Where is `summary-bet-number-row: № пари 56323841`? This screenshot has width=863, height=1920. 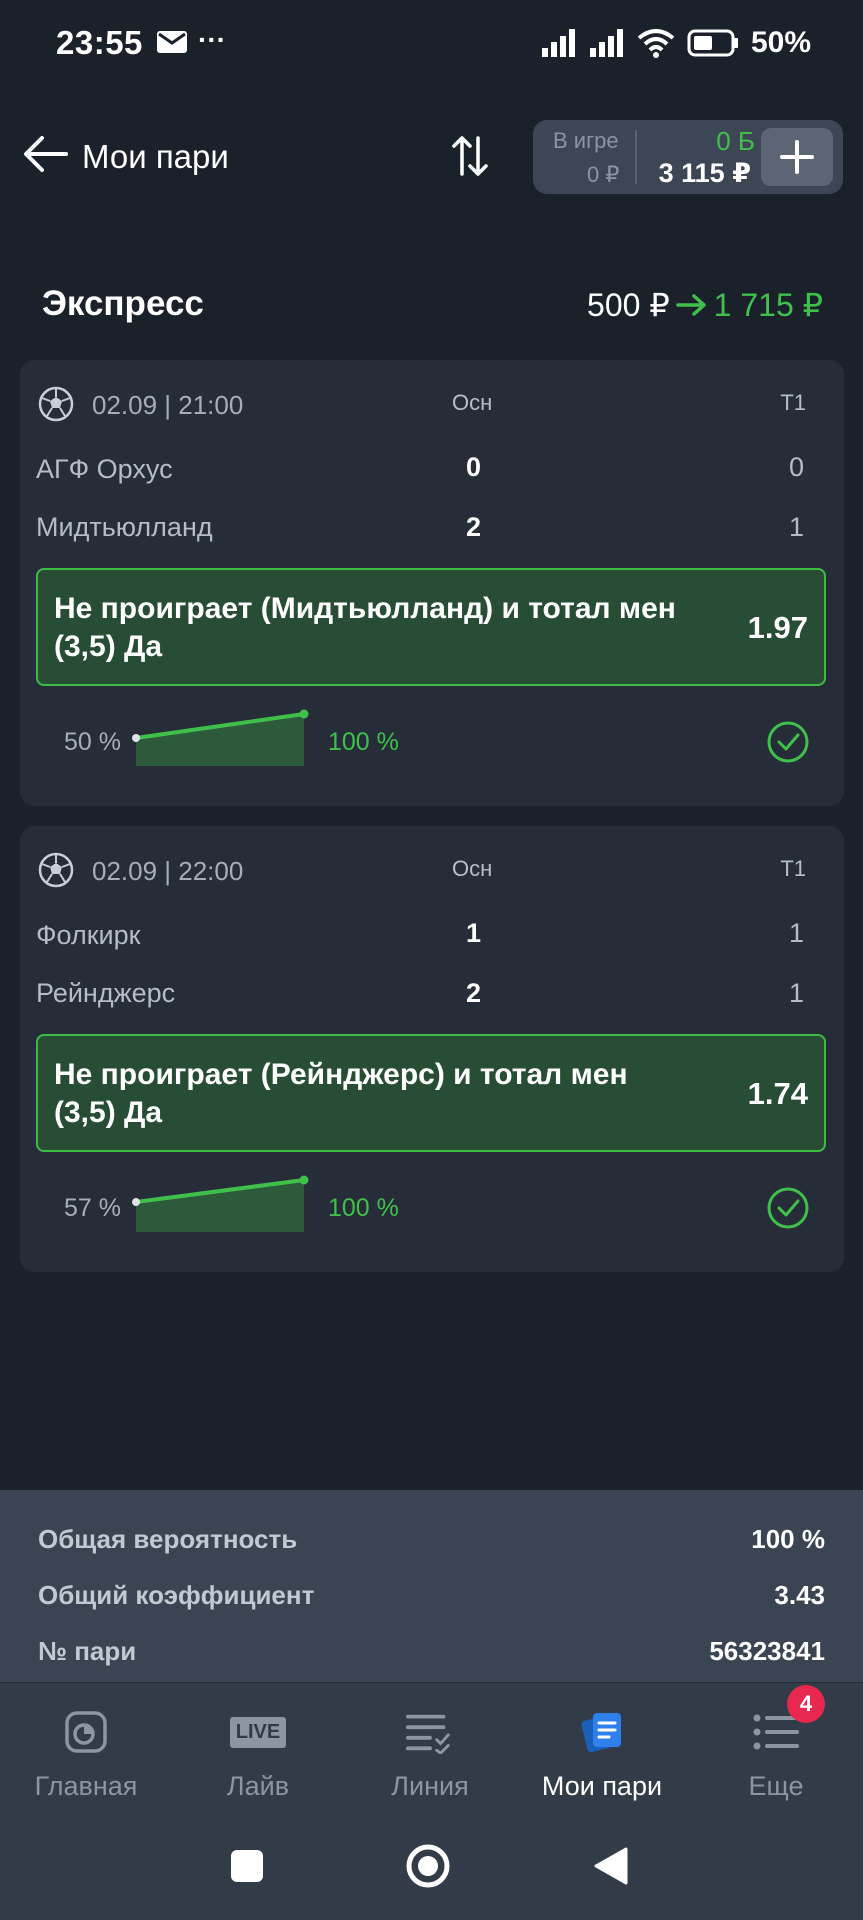
summary-bet-number-row: № пари 56323841 is located at coordinates (431, 1651).